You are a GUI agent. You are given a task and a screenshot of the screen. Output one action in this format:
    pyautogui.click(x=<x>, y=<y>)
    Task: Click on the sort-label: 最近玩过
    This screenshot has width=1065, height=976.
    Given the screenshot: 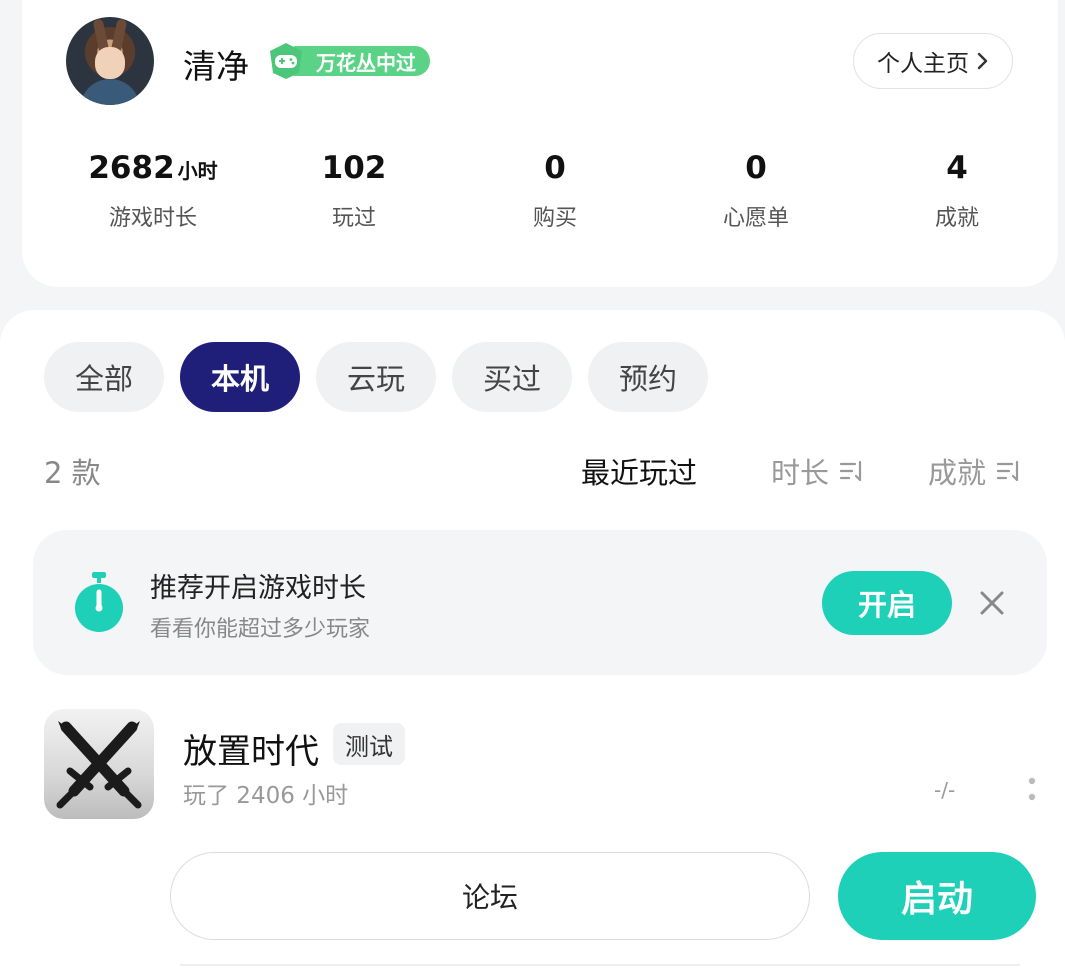 What is the action you would take?
    pyautogui.click(x=639, y=473)
    